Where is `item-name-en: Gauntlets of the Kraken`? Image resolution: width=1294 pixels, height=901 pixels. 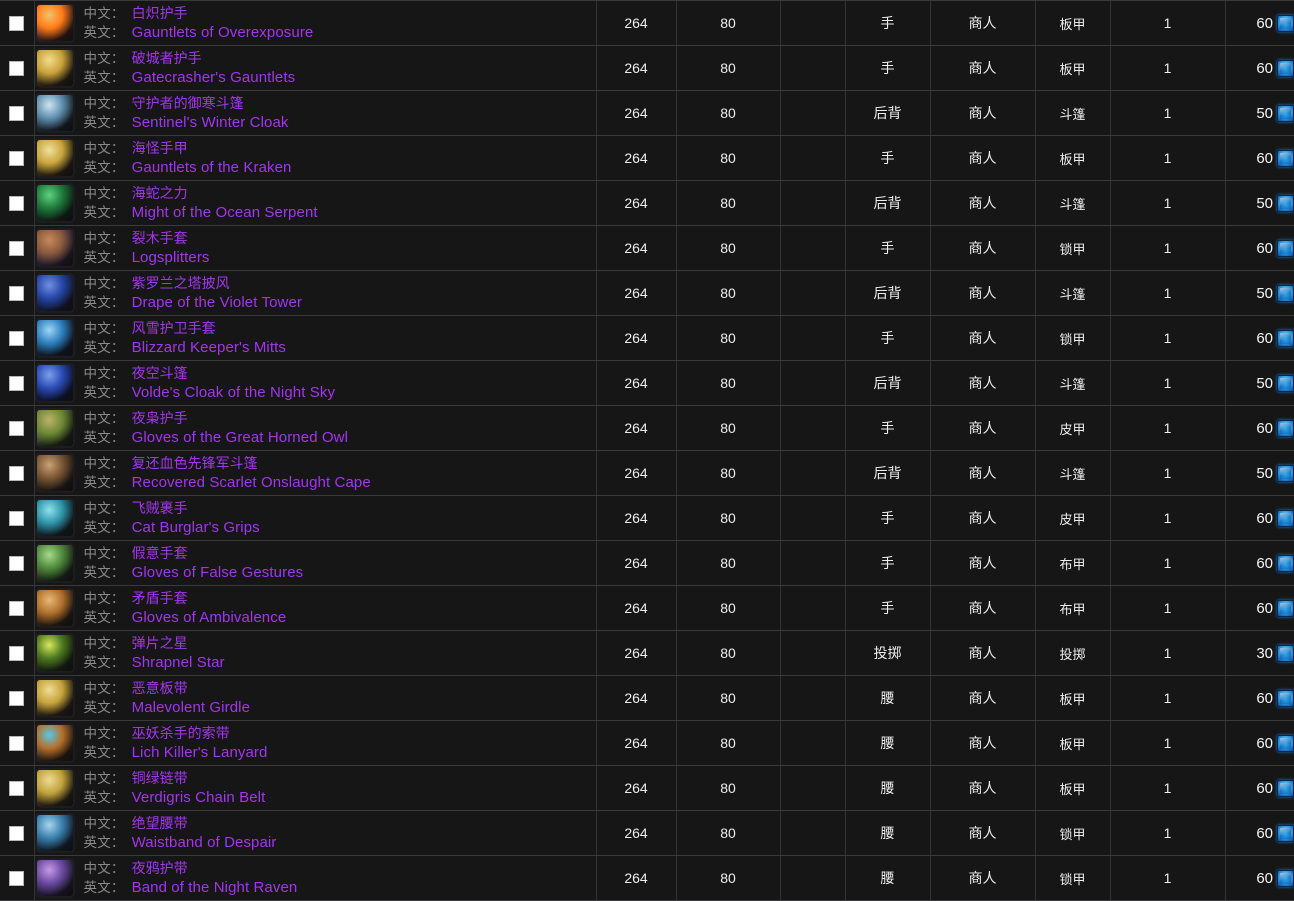
item-name-en: Gauntlets of the Kraken is located at coordinates (212, 168).